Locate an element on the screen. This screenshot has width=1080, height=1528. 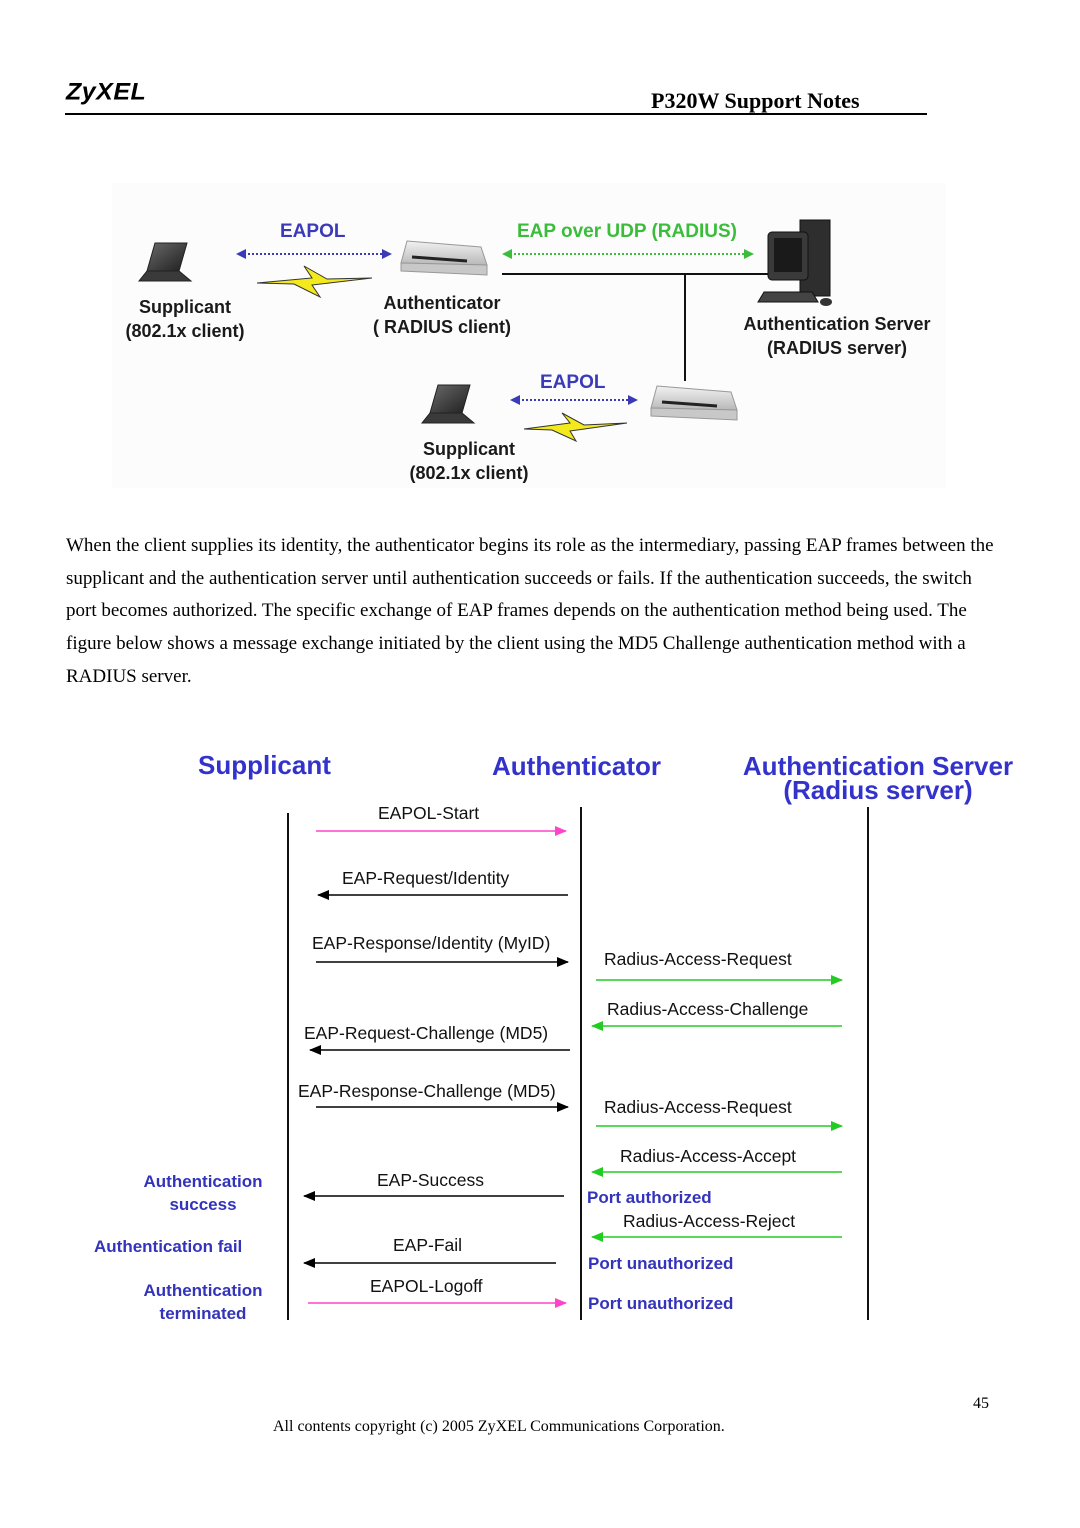
node-subtitle: ( RADIUS client) is located at coordinates (441, 327).